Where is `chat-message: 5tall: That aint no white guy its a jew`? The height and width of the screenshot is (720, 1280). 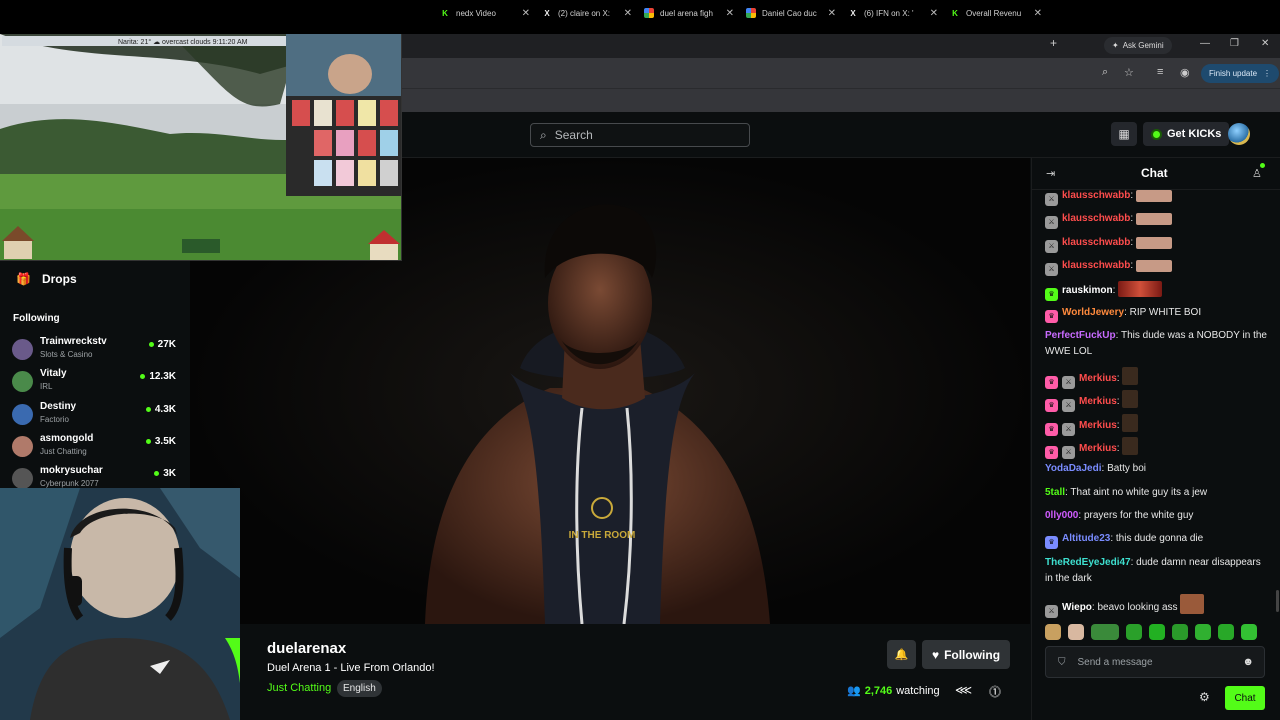
chat-message: 5tall: That aint no white guy its a jew is located at coordinates (1126, 492).